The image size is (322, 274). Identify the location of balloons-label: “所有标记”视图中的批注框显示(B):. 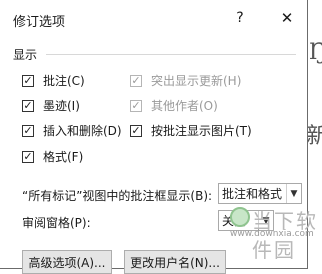
(117, 196).